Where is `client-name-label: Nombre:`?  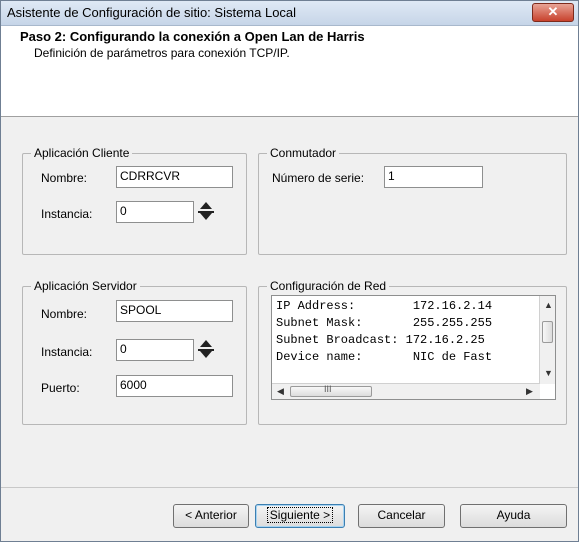 client-name-label: Nombre: is located at coordinates (64, 178).